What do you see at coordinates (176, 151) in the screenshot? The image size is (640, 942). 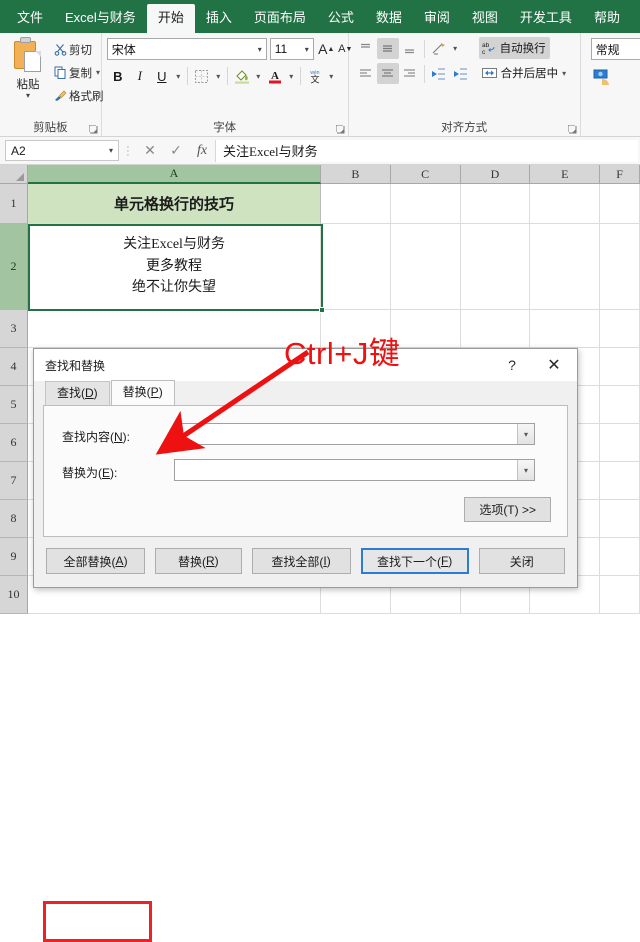 I see `check-icon: ✓` at bounding box center [176, 151].